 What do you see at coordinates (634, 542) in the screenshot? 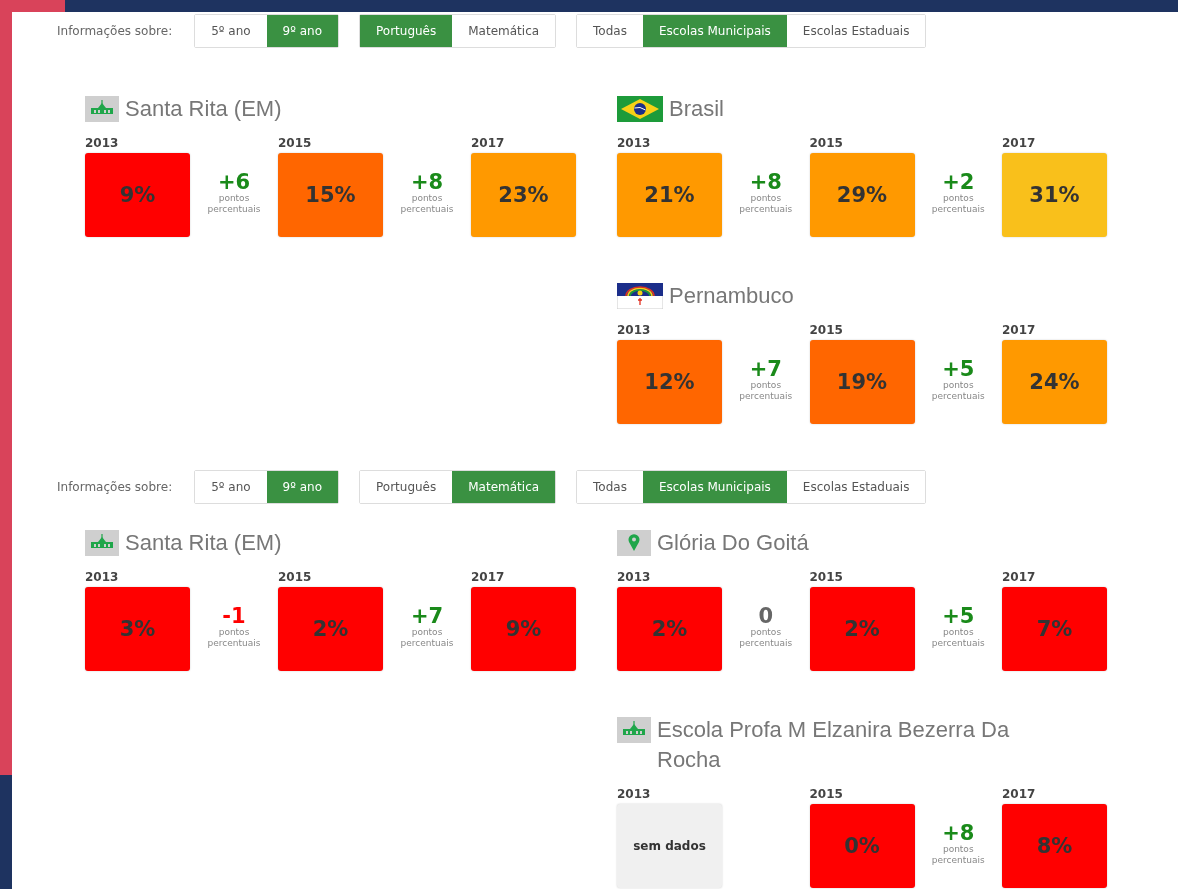
I see `map-pin-icon` at bounding box center [634, 542].